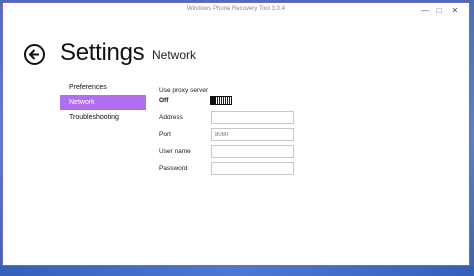 This screenshot has width=474, height=276. What do you see at coordinates (425, 11) in the screenshot?
I see `minimize-button: —` at bounding box center [425, 11].